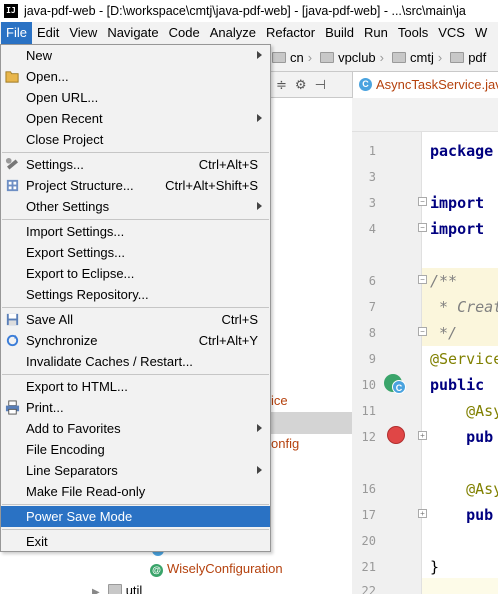 The height and width of the screenshot is (594, 498). What do you see at coordinates (462, 151) in the screenshot?
I see `code-line: package` at bounding box center [462, 151].